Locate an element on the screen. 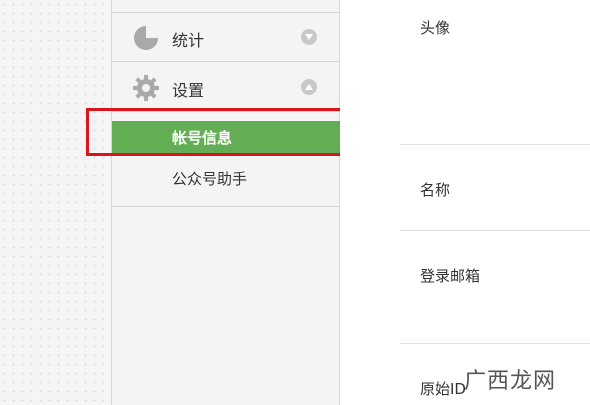  field-label-name: 名称 is located at coordinates (435, 190).